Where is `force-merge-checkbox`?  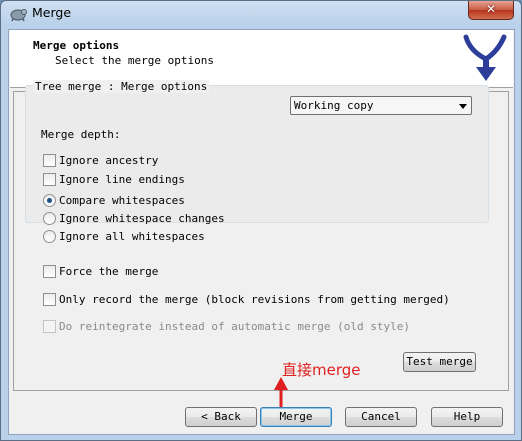
force-merge-checkbox is located at coordinates (49, 271).